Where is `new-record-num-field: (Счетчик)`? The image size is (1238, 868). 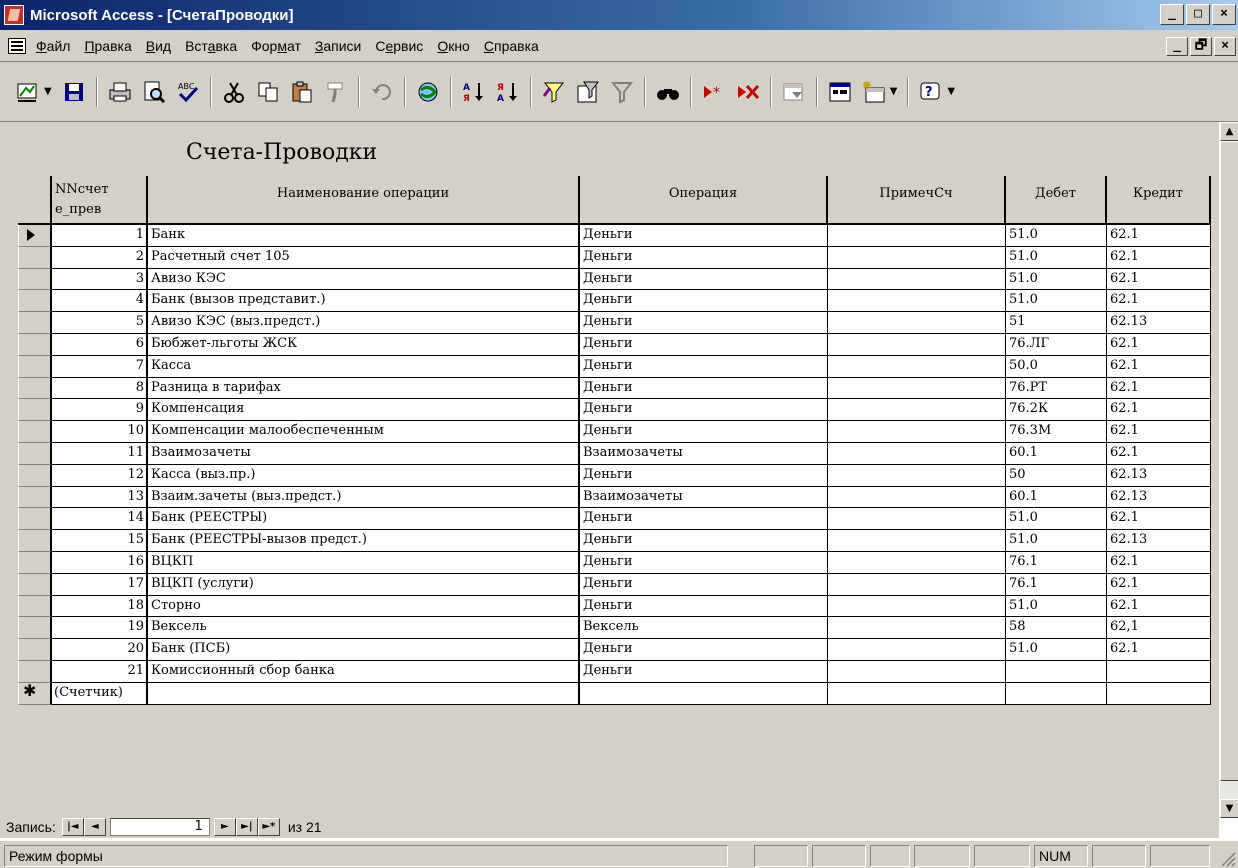 new-record-num-field: (Счетчик) is located at coordinates (100, 693).